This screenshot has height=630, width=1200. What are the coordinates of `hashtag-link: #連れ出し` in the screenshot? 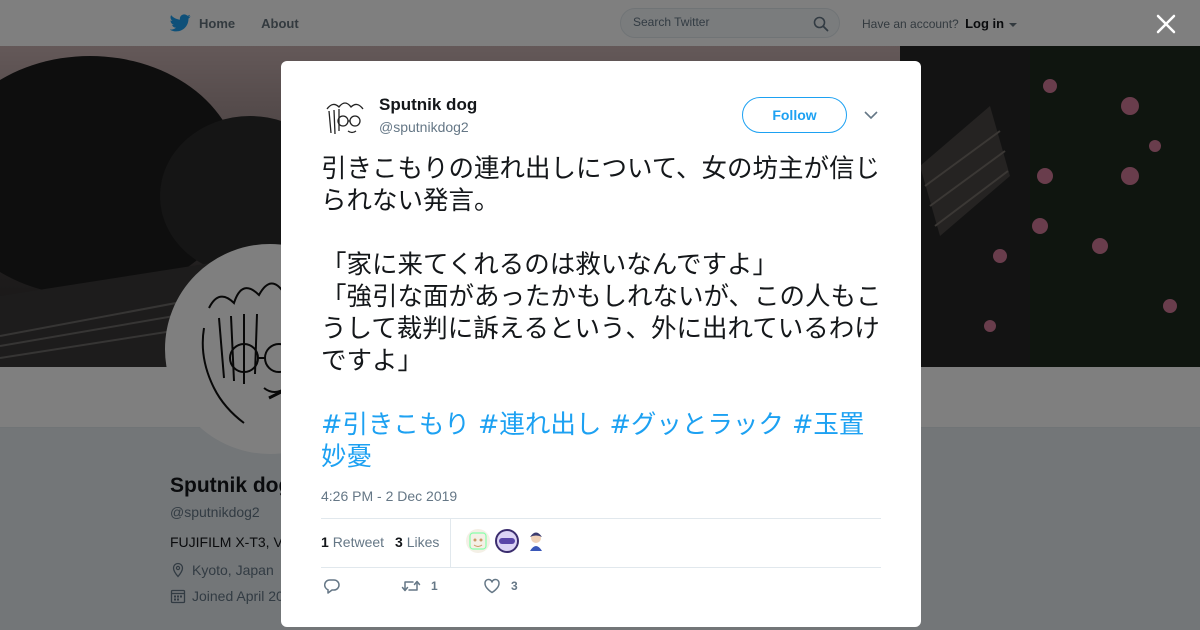 It's located at (539, 425).